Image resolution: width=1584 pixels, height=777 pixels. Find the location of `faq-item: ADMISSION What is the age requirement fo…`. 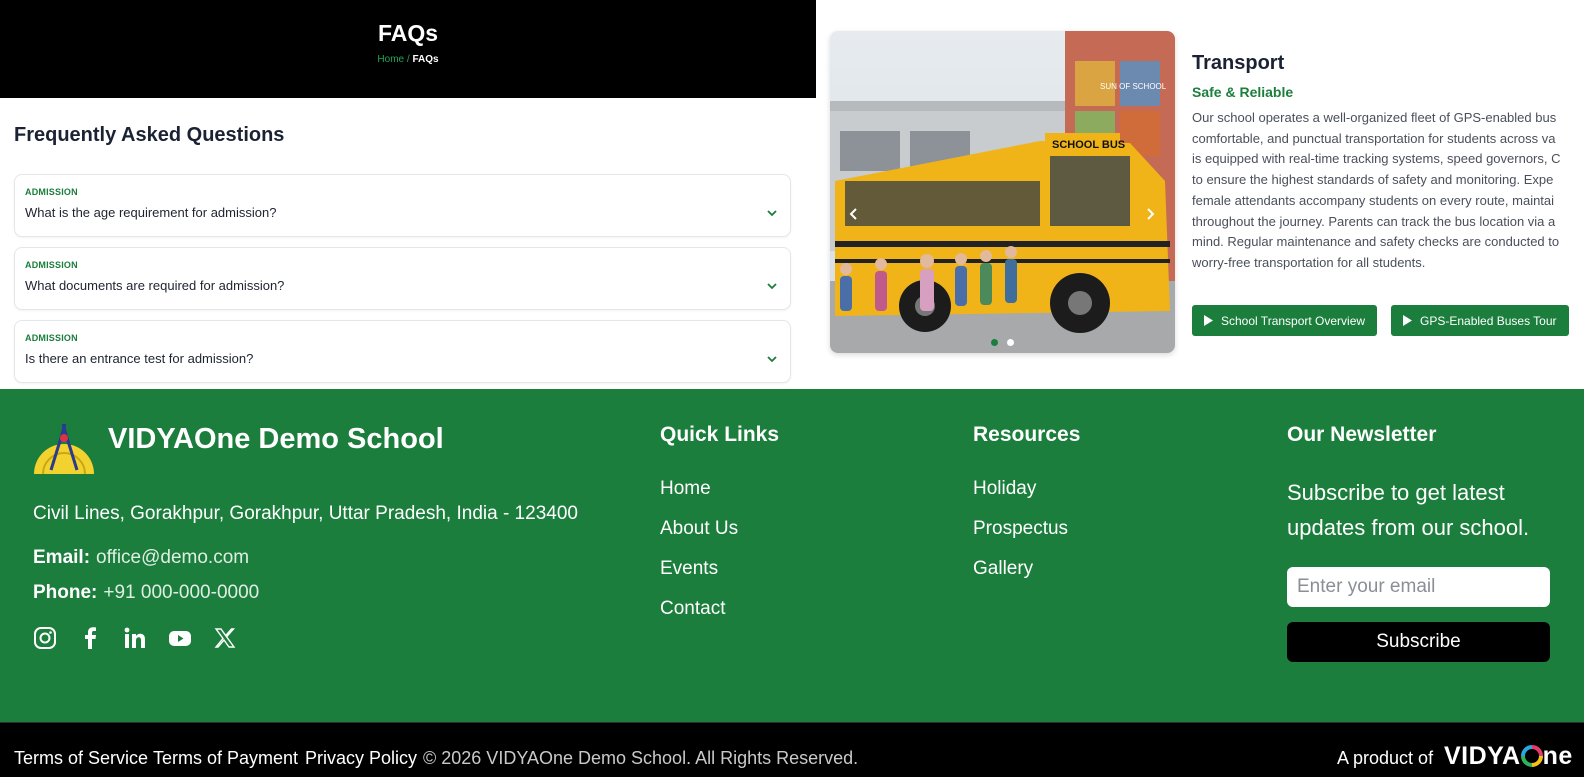

faq-item: ADMISSION What is the age requirement fo… is located at coordinates (402, 205).